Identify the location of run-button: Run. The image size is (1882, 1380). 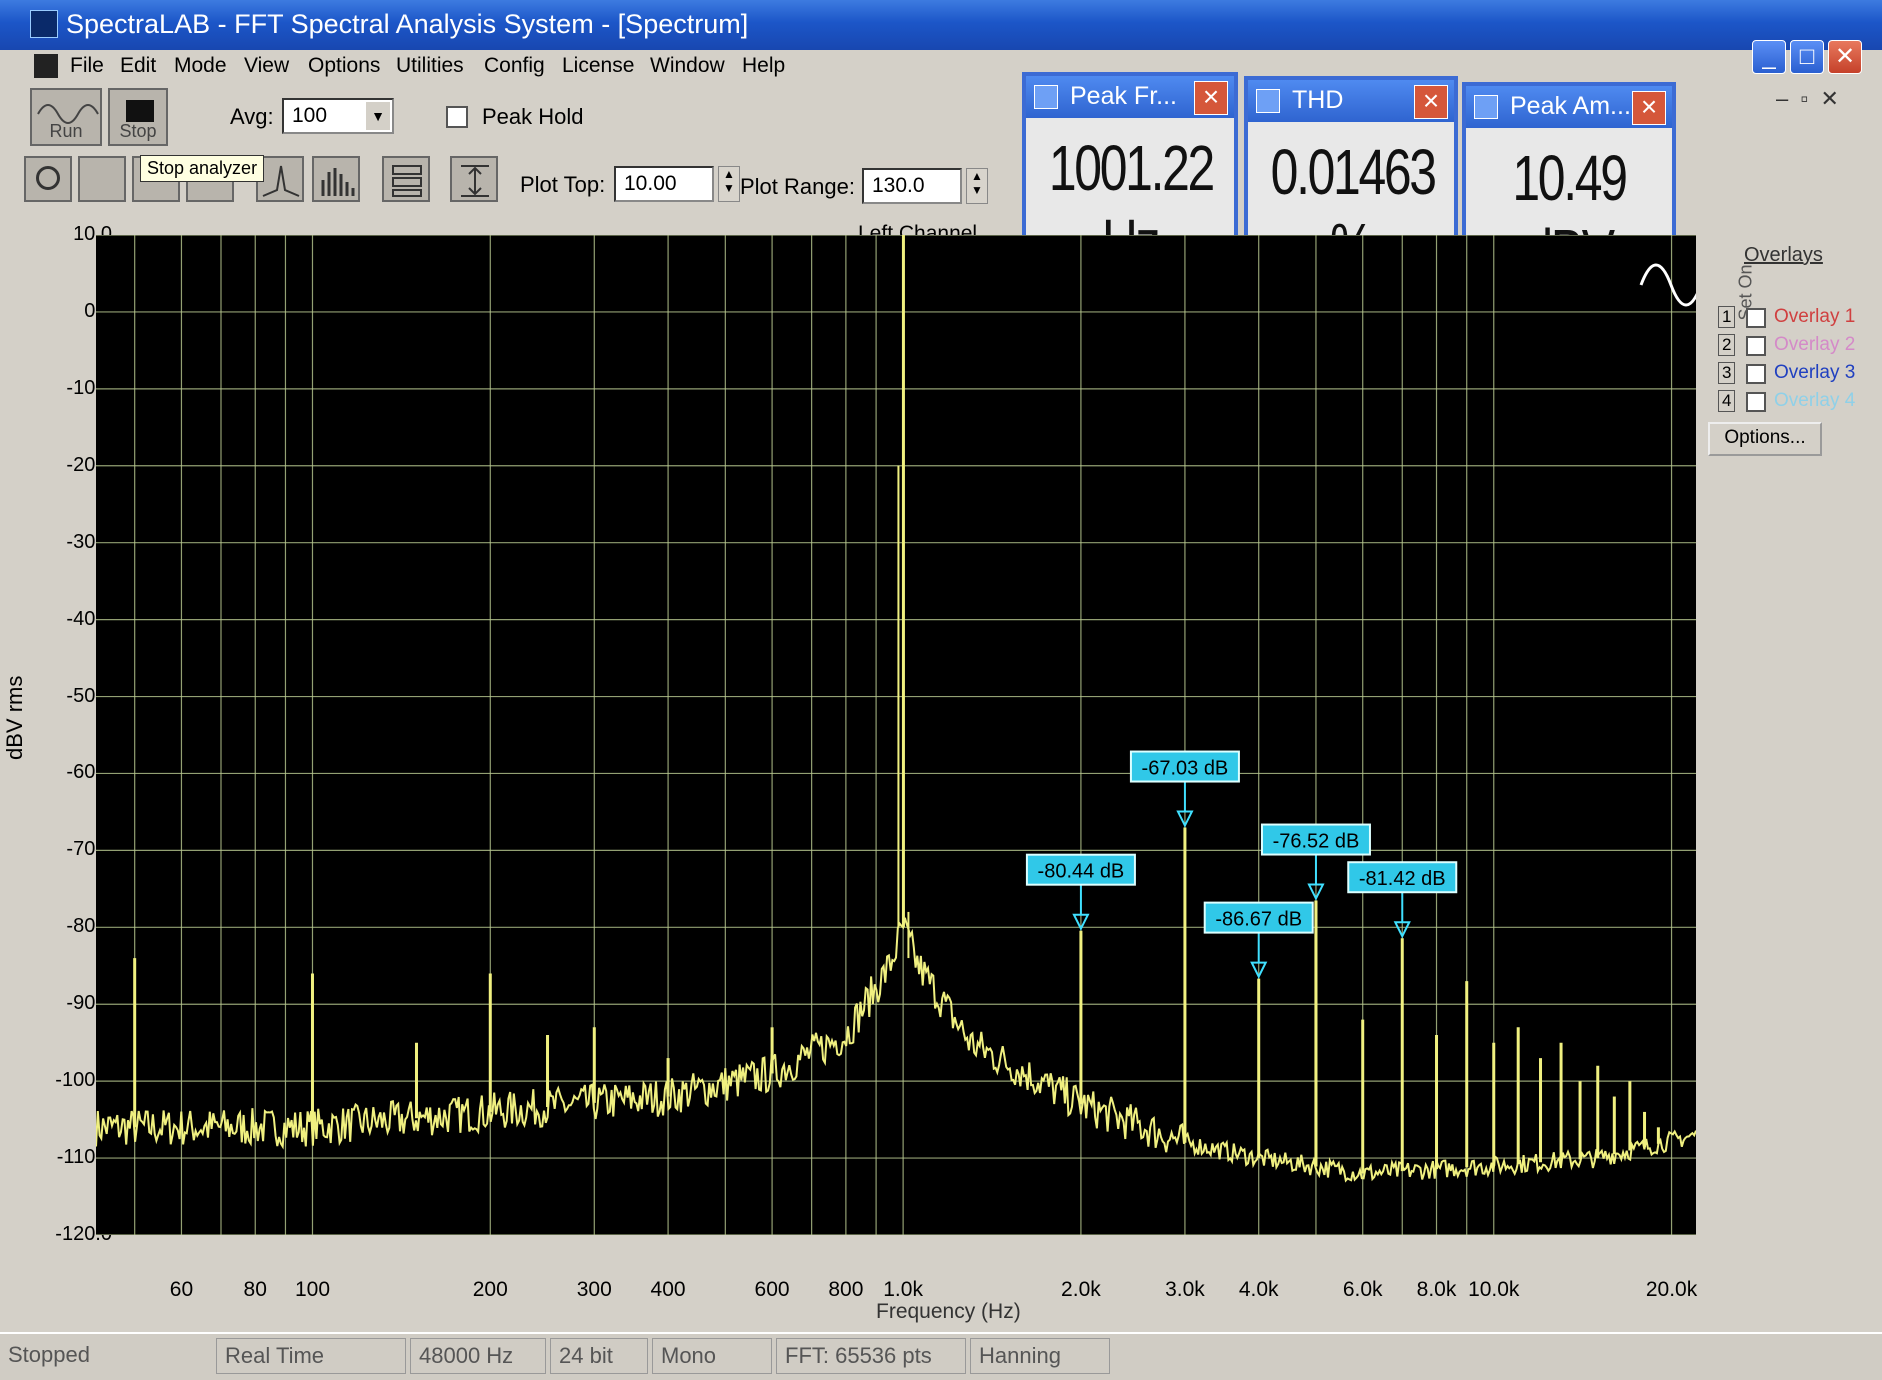
(66, 117).